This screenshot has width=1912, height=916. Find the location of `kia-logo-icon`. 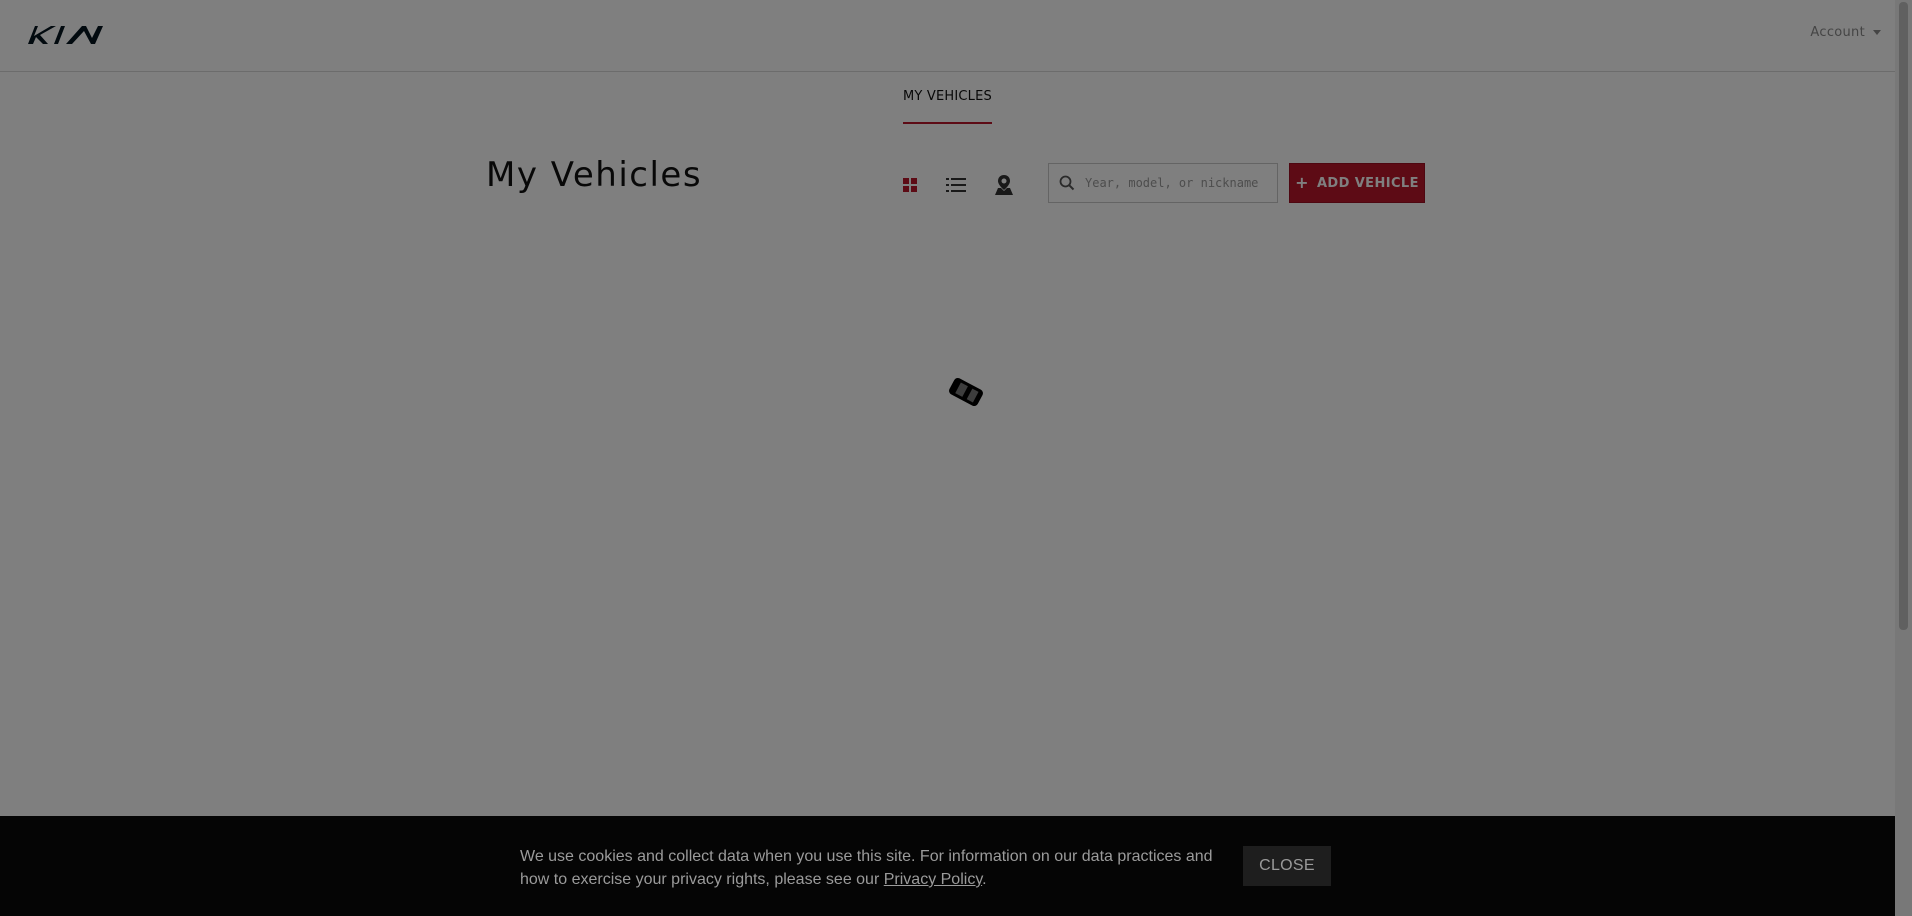

kia-logo-icon is located at coordinates (66, 35).